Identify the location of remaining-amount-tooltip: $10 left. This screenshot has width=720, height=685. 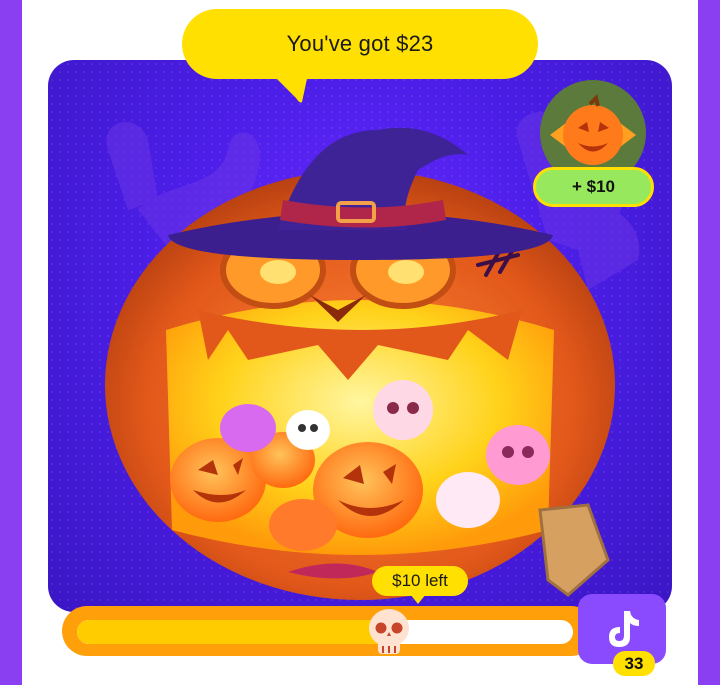
(420, 581).